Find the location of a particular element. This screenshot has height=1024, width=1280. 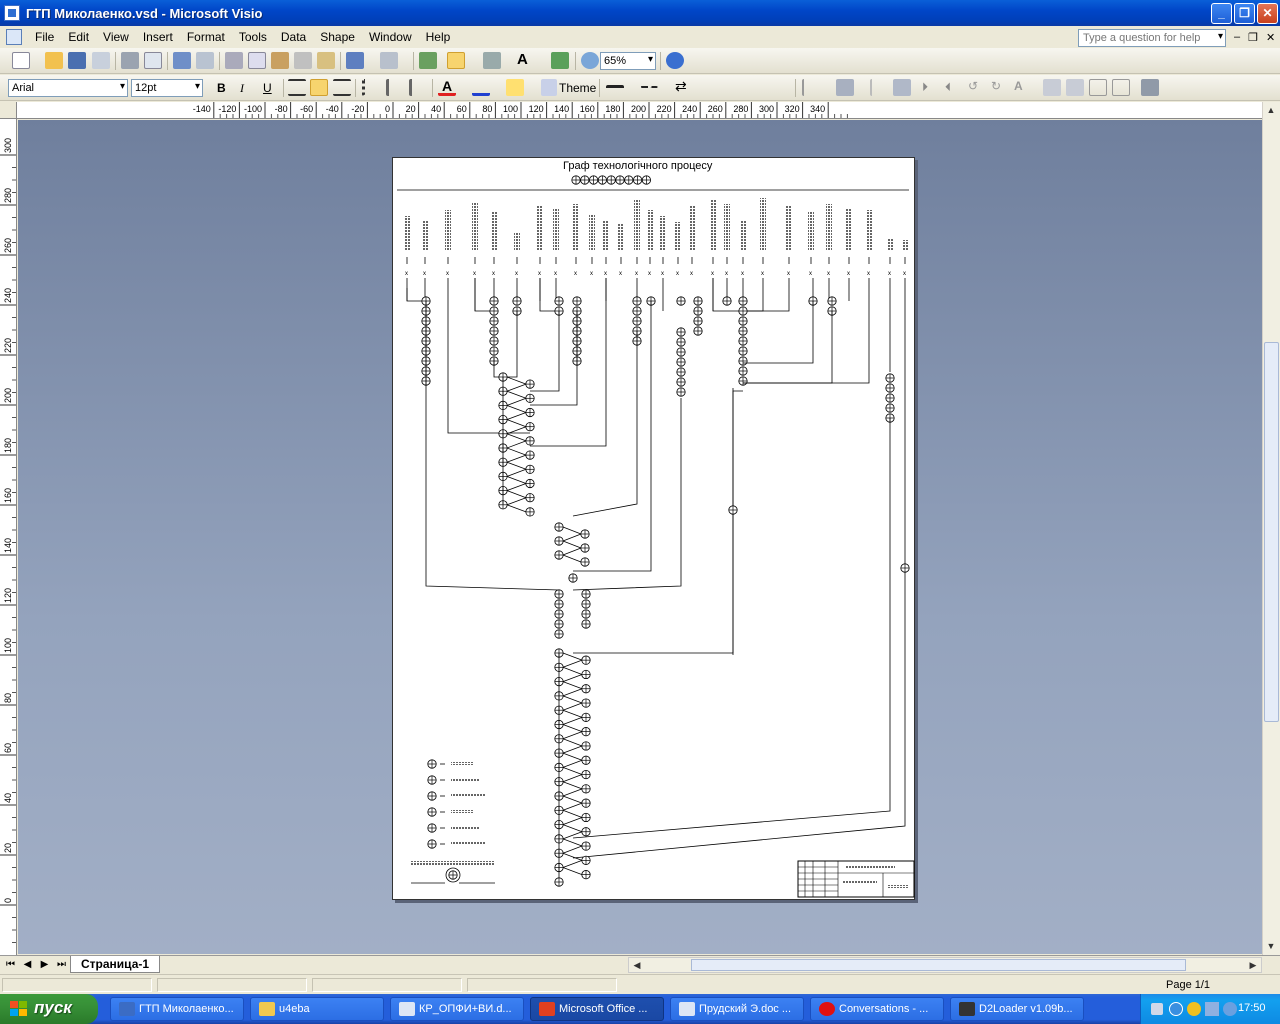

pan-zoom-icon is located at coordinates (590, 60).